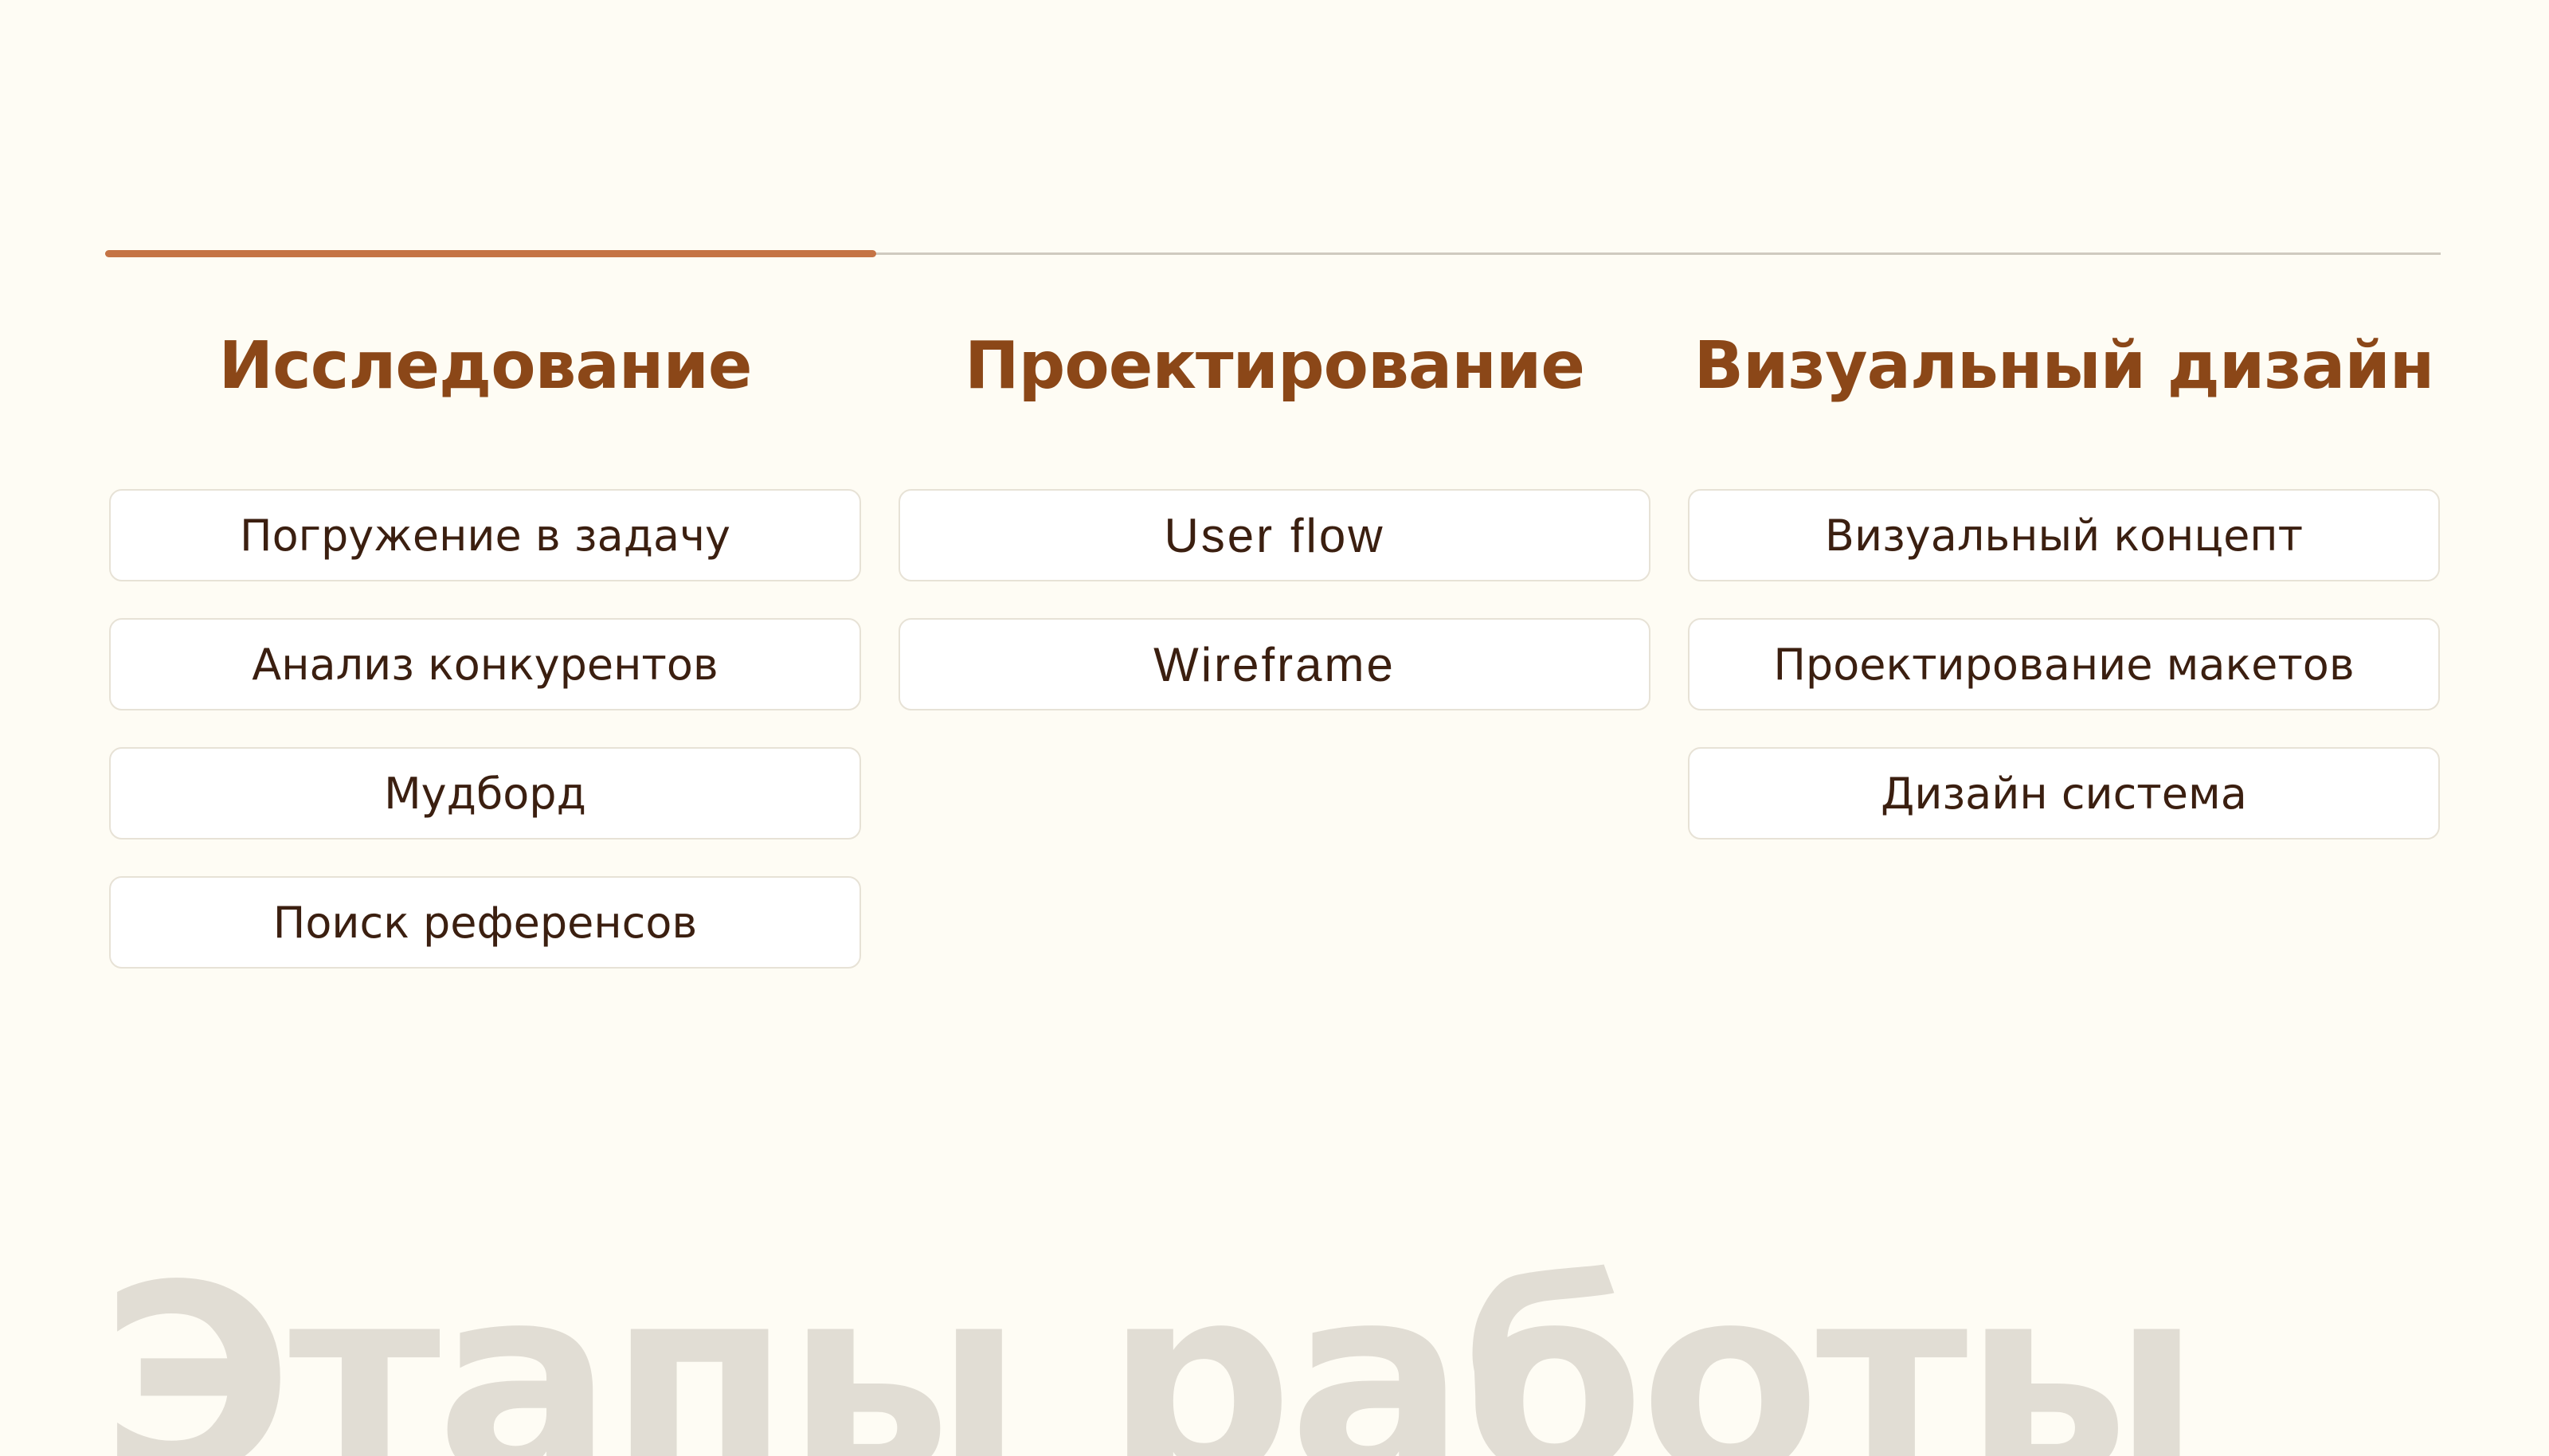 The image size is (2549, 1456). I want to click on watermark-title: Этапы работы, so click(1150, 1342).